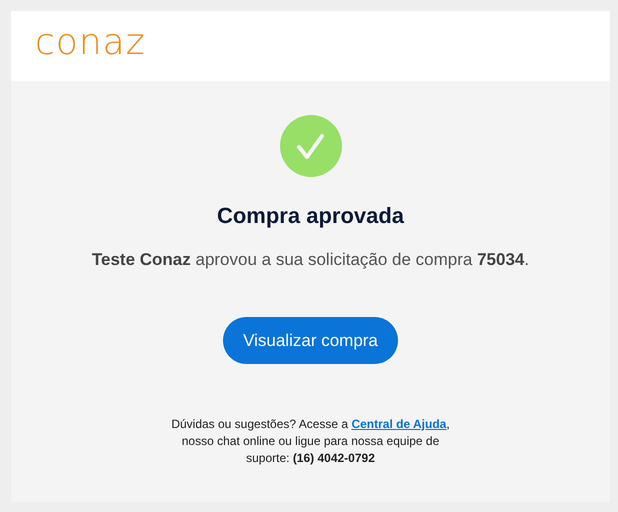 The width and height of the screenshot is (618, 512). Describe the element at coordinates (310, 216) in the screenshot. I see `heading: Compra aprovada` at that location.